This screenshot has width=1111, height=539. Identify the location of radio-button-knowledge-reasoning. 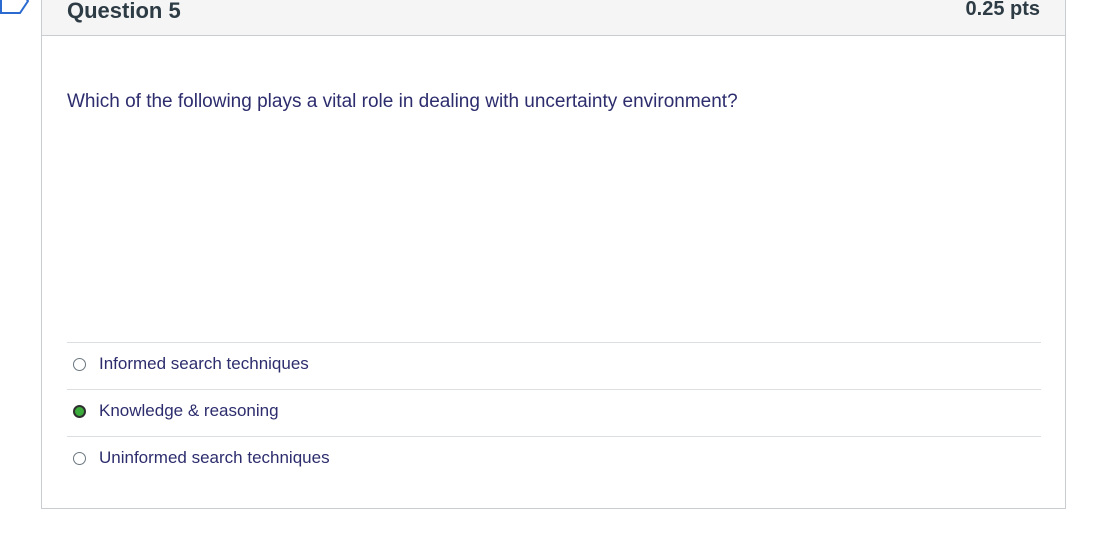
(79, 411).